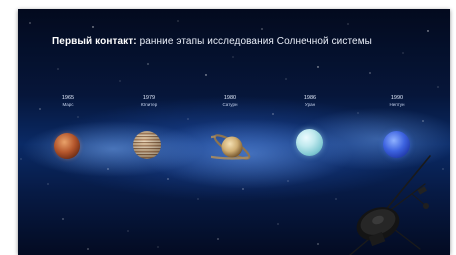 This screenshot has height=255, width=456. I want to click on slide-title-bold: Первый контакт:, so click(94, 41).